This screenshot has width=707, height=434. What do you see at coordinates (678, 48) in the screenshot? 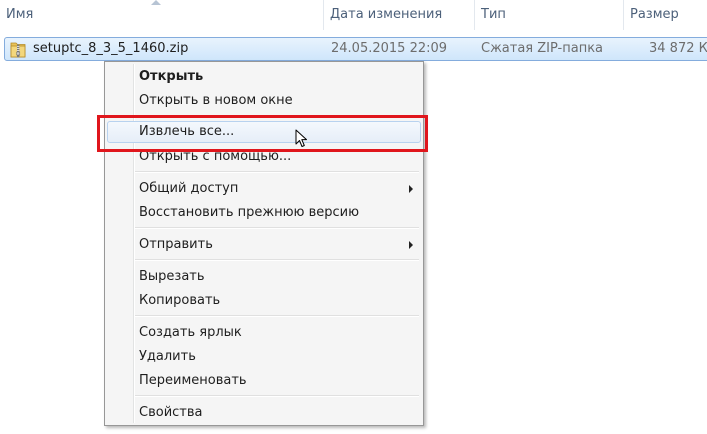
I see `file-size: 34 872 КБ` at bounding box center [678, 48].